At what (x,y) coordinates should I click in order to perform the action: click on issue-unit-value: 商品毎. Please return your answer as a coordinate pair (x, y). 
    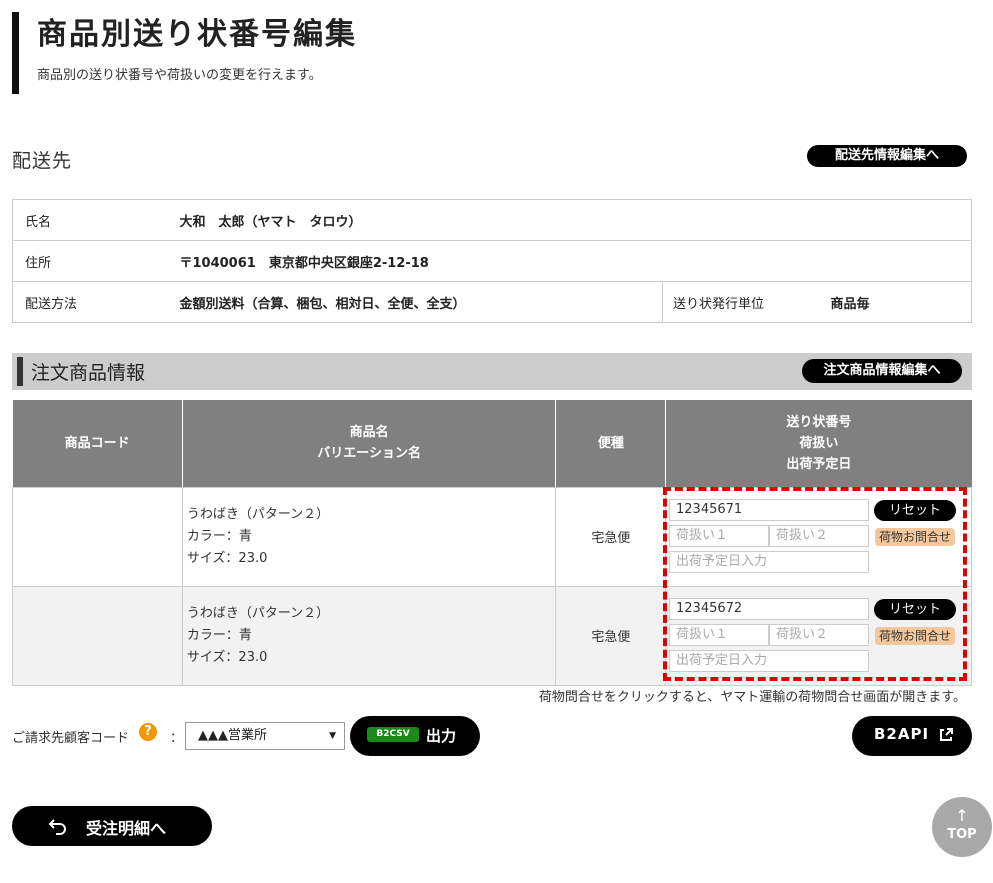
    Looking at the image, I should click on (901, 302).